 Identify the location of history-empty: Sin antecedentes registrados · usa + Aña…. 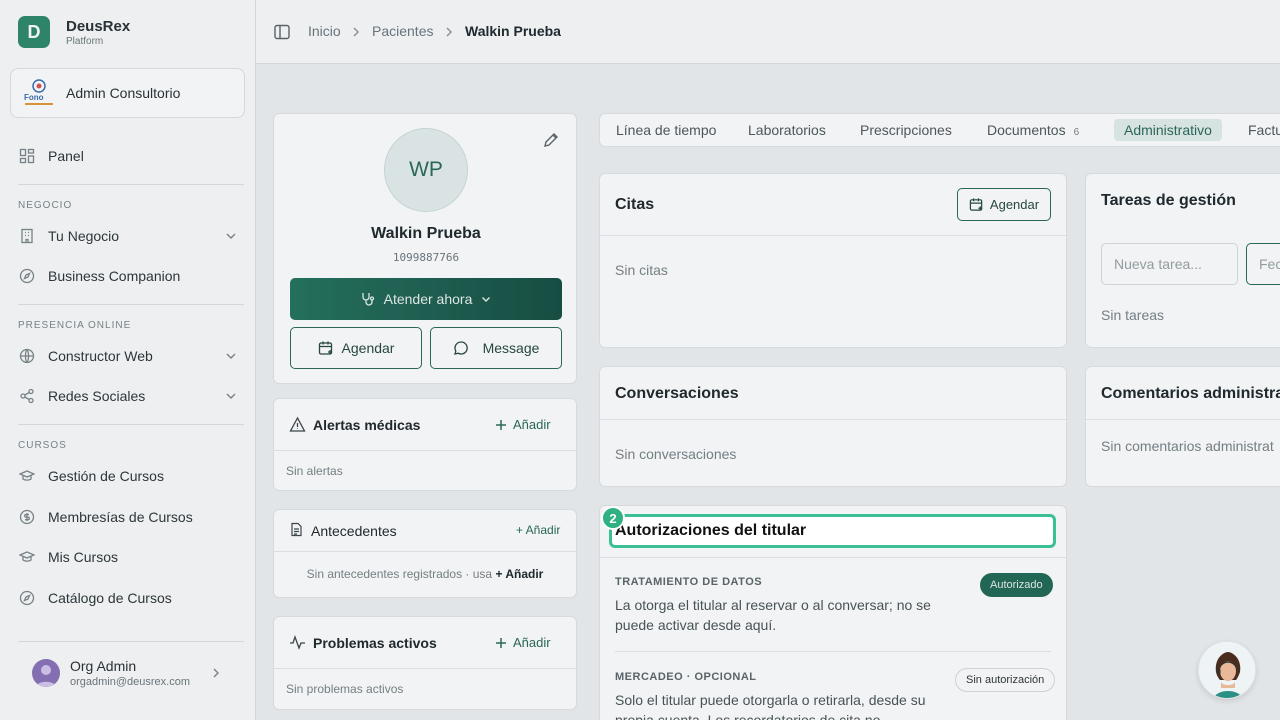
(425, 574).